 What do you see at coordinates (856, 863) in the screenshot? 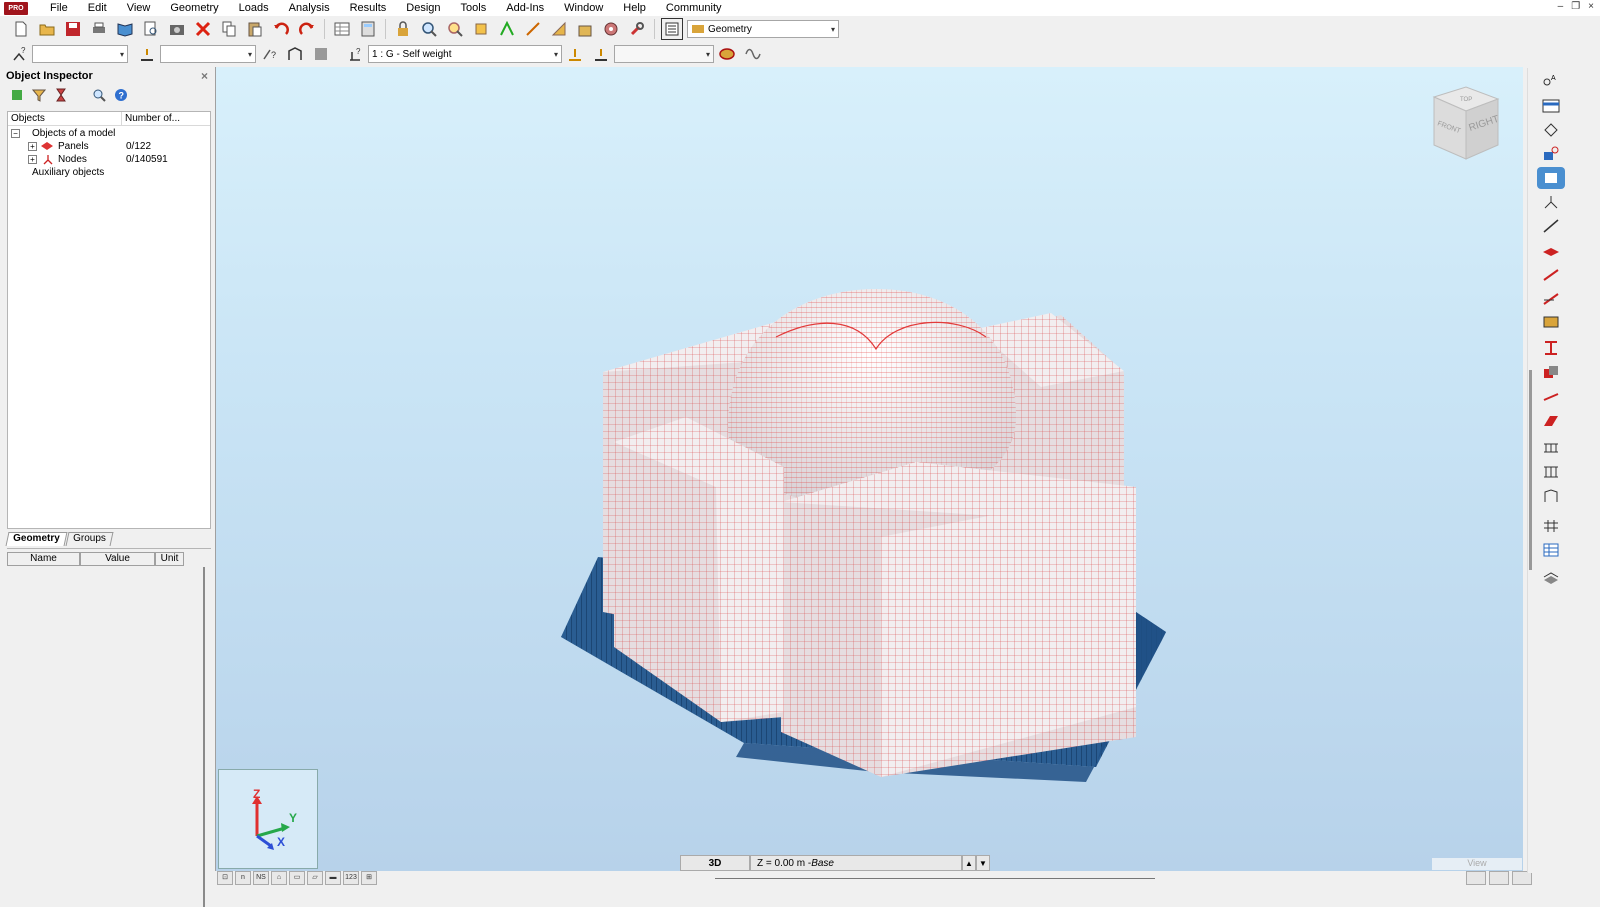
I see `work-plane-field: Z = 0.00 m - Base` at bounding box center [856, 863].